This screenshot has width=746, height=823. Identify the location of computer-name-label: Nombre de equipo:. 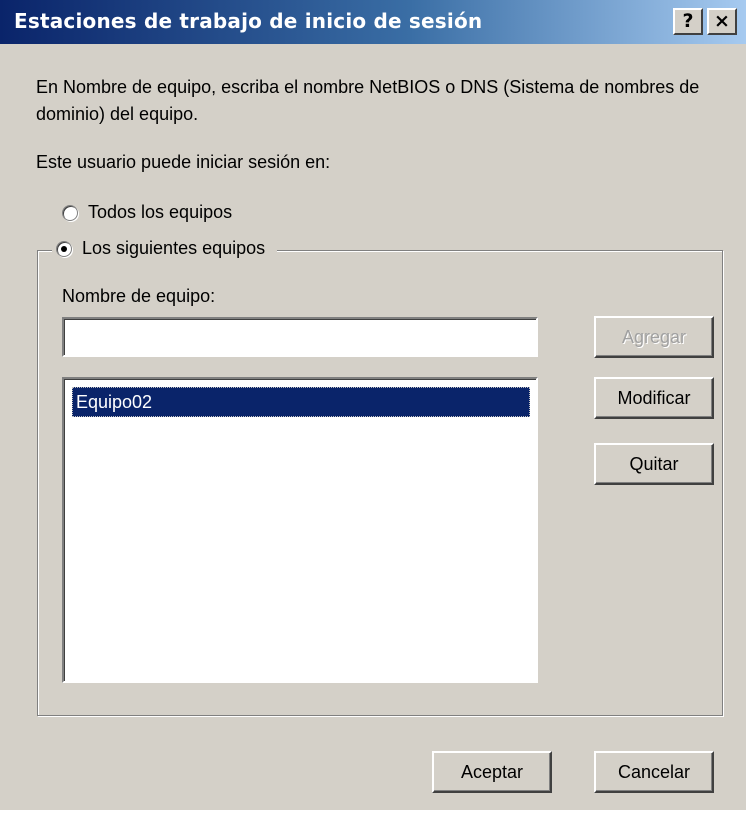
(139, 296).